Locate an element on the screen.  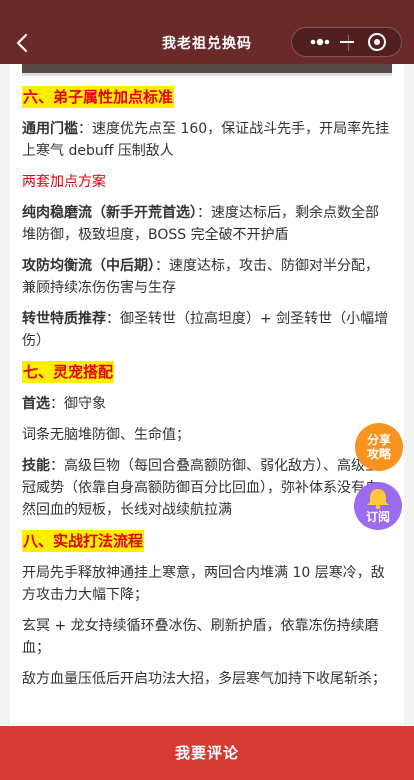
share-guide-button: 分享 攻略 is located at coordinates (379, 447).